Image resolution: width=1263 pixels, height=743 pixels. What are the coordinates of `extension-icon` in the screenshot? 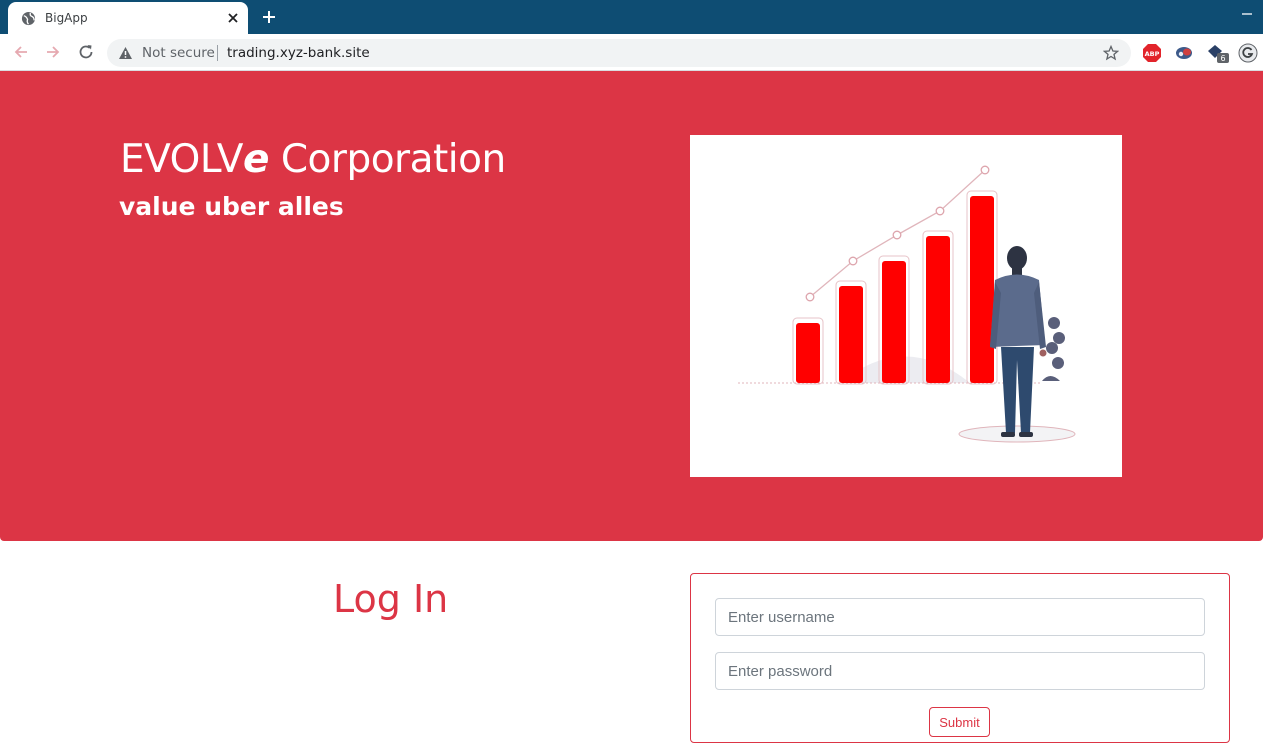 It's located at (1184, 53).